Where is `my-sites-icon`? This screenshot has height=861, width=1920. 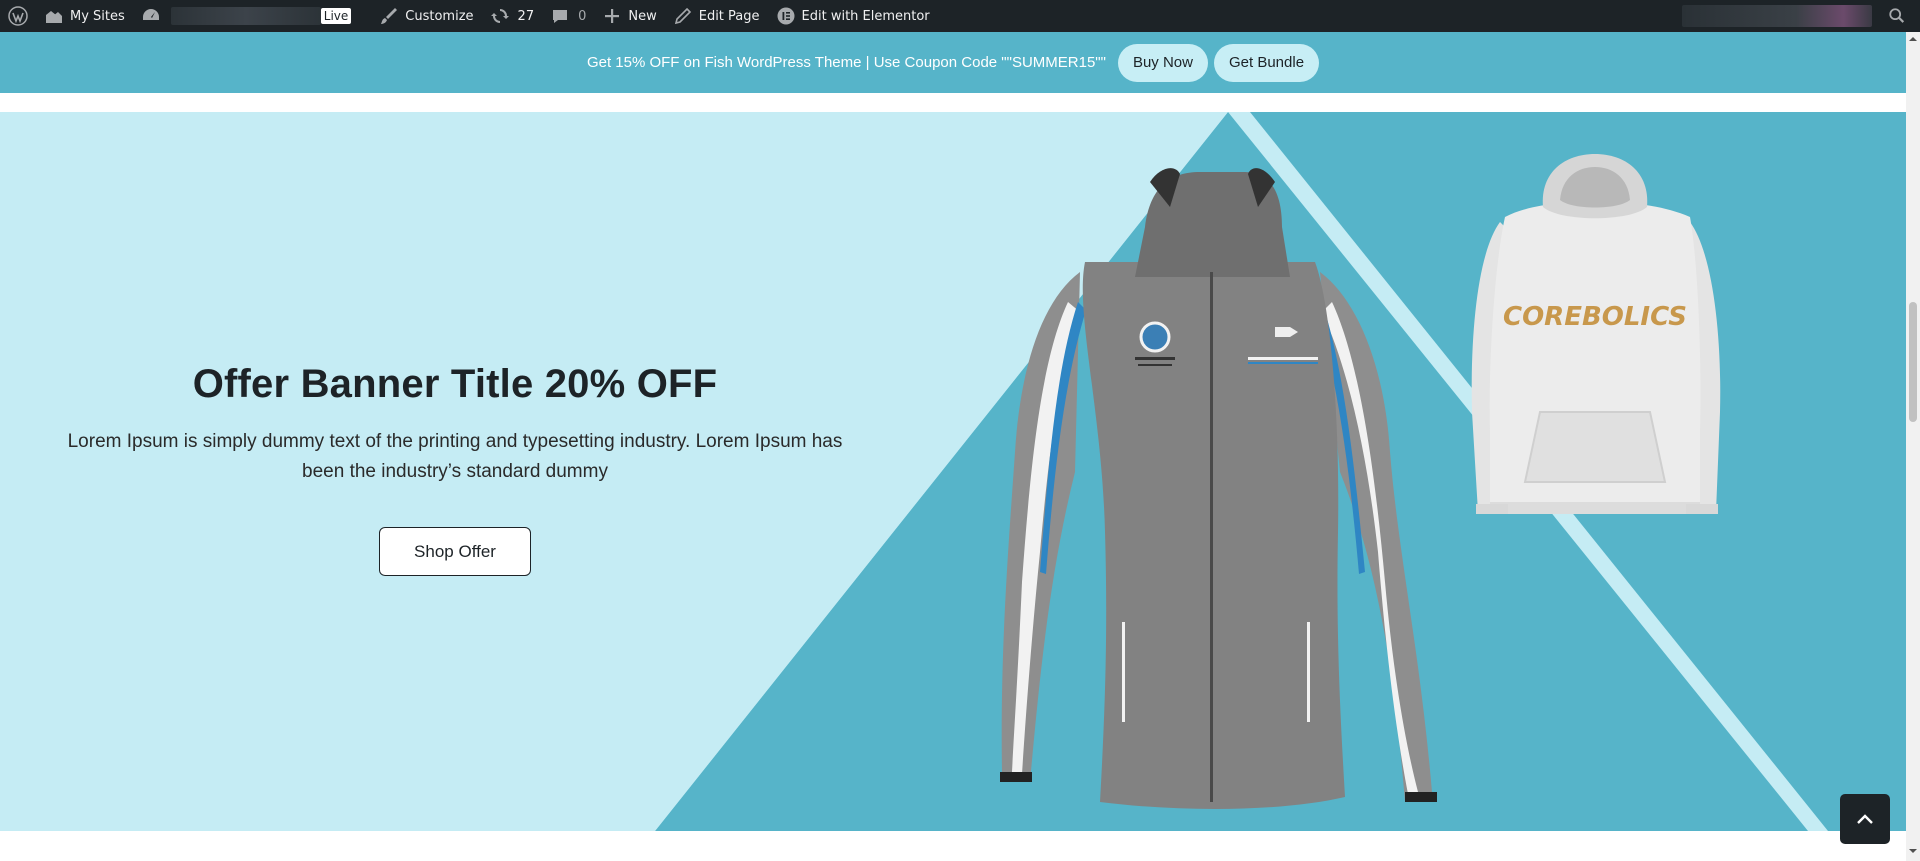
my-sites-icon is located at coordinates (54, 17).